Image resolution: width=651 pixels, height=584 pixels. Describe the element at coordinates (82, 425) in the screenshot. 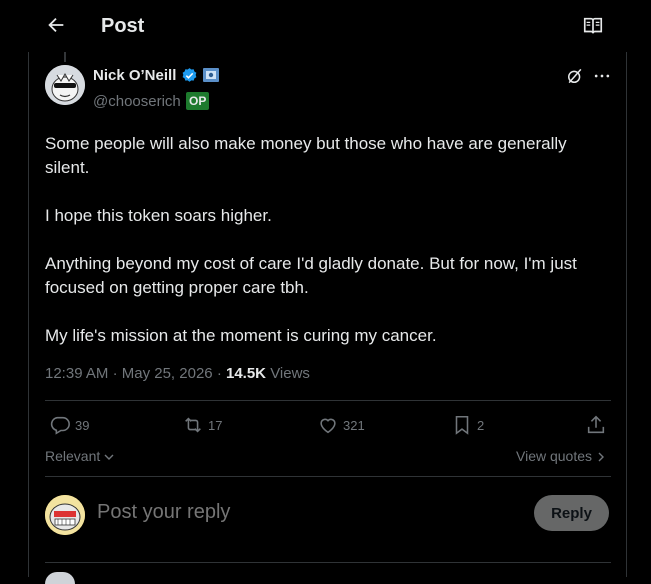

I see `reply-count: 39` at that location.